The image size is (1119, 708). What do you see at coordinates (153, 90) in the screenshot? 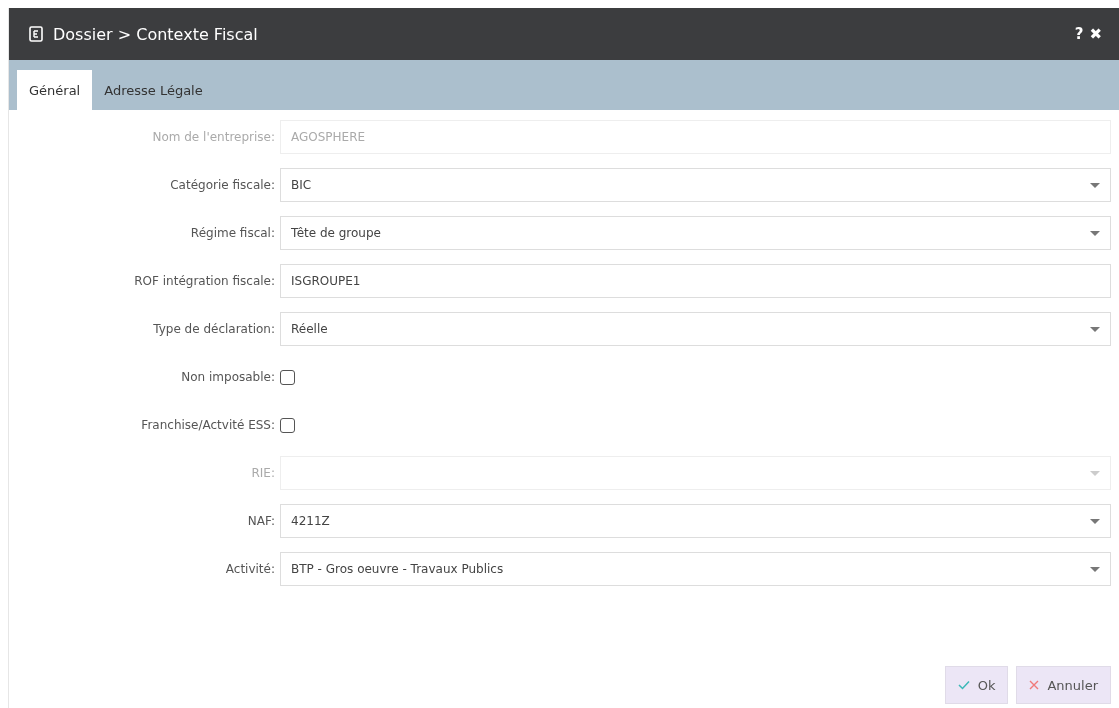
I see `tab: Adresse Légale` at bounding box center [153, 90].